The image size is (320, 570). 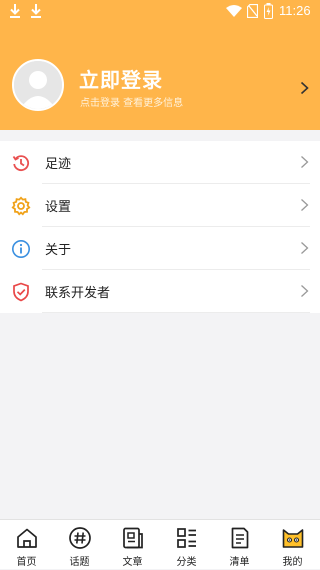 I want to click on menu-item-label: 足迹, so click(x=58, y=164).